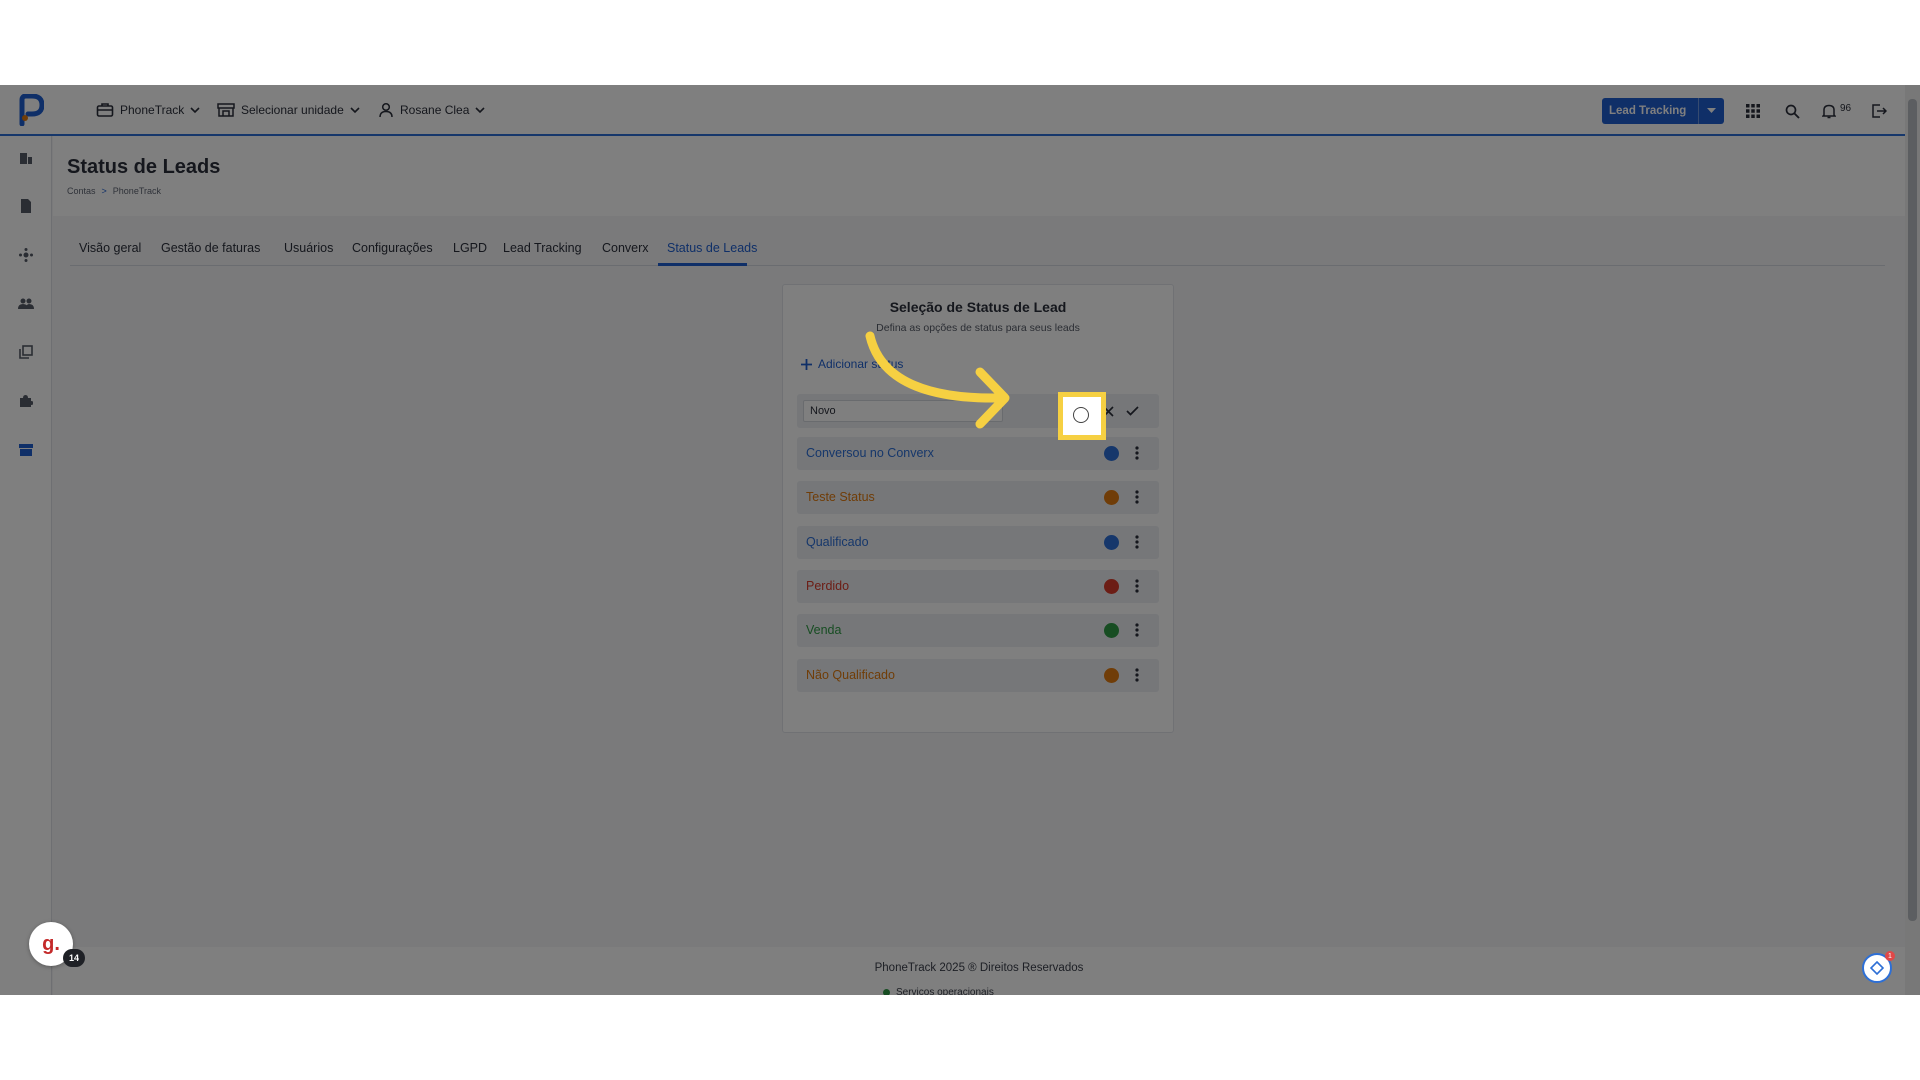 The height and width of the screenshot is (1080, 1920). What do you see at coordinates (1912, 510) in the screenshot?
I see `scrollbar-thumb` at bounding box center [1912, 510].